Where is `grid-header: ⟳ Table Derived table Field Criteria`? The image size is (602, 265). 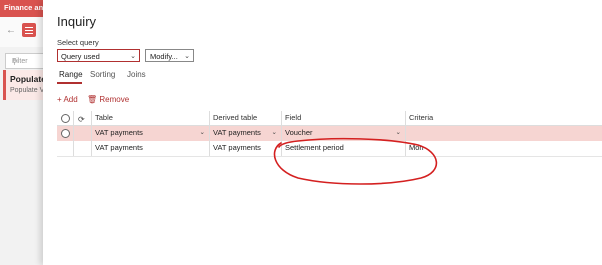
grid-header: ⟳ Table Derived table Field Criteria is located at coordinates (329, 118).